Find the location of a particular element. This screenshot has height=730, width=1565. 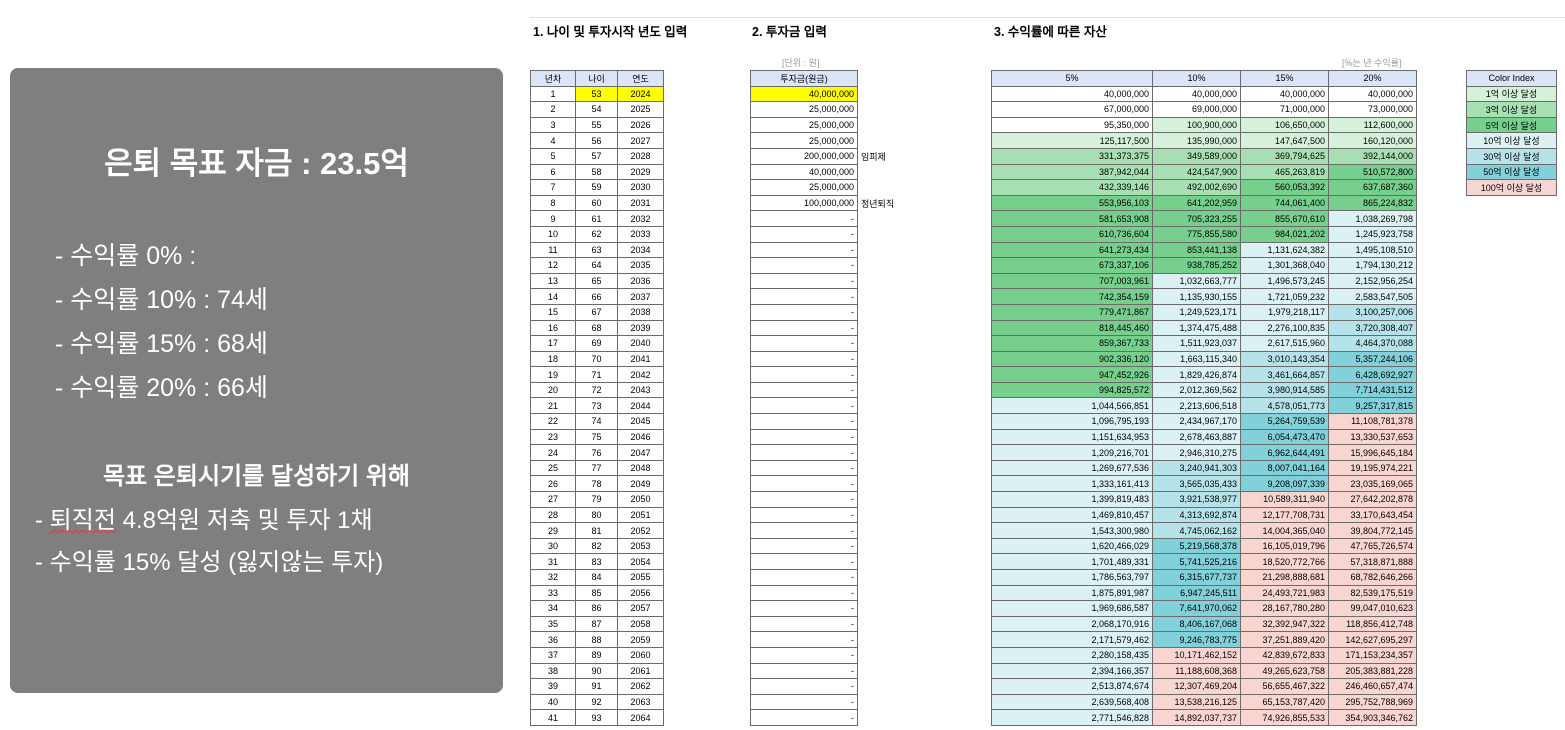

year-cell: 2046 is located at coordinates (640, 437).